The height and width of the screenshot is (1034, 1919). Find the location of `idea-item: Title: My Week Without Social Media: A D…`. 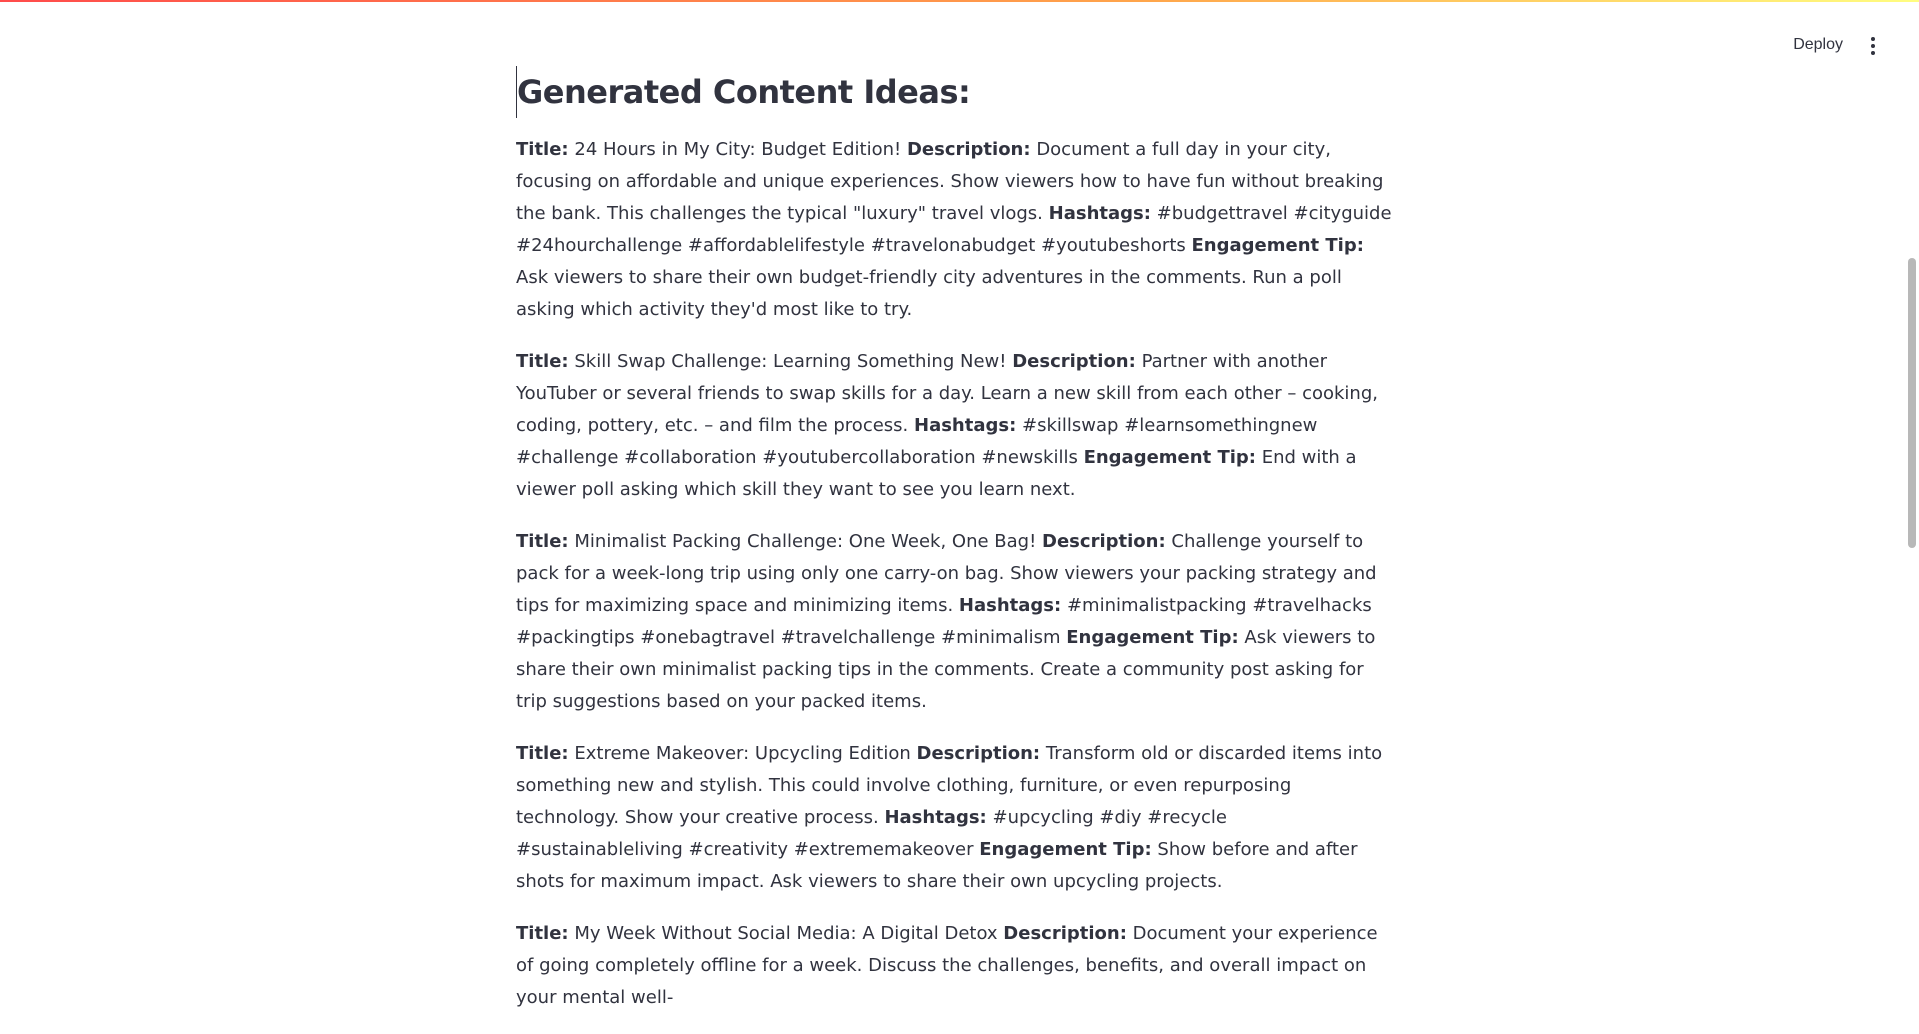

idea-item: Title: My Week Without Social Media: A D… is located at coordinates (956, 966).